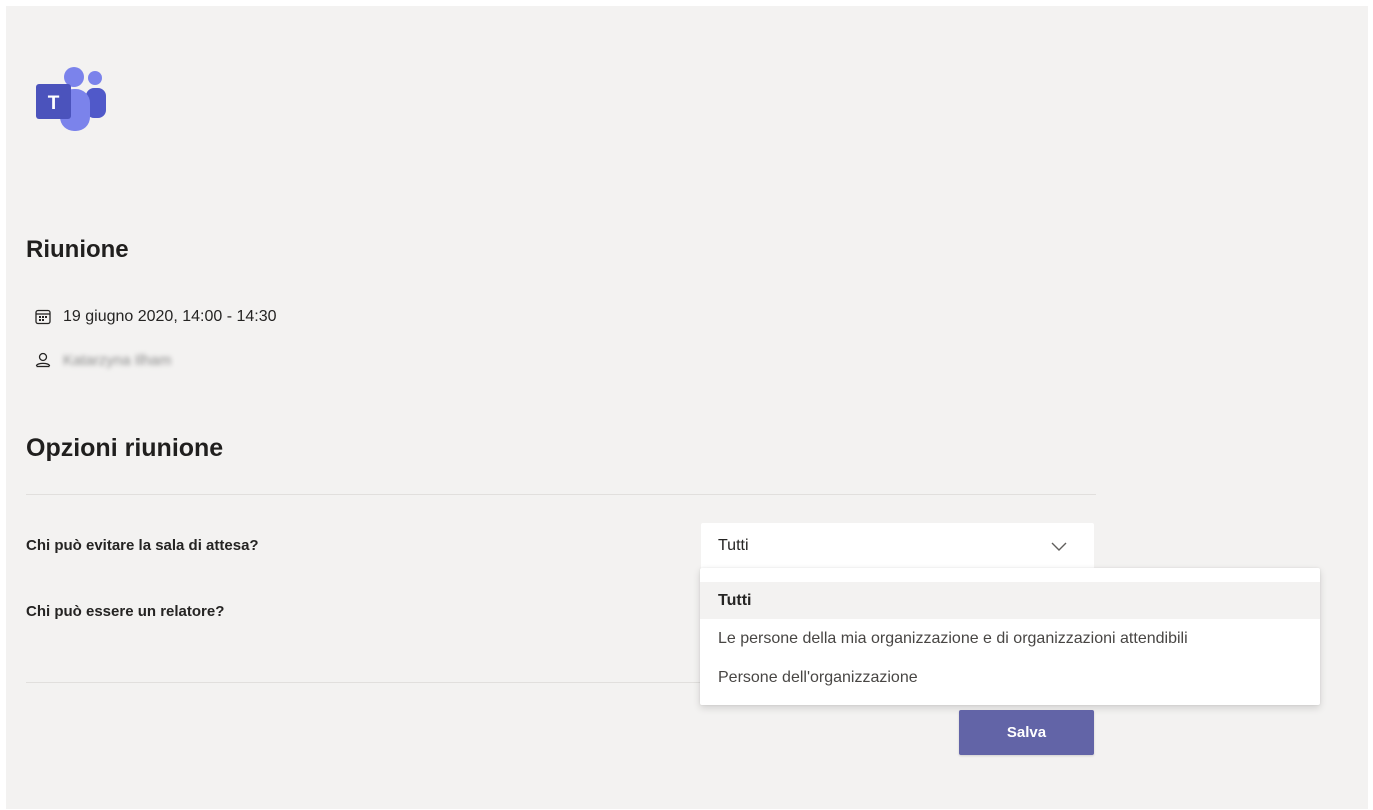  I want to click on person-icon, so click(43, 360).